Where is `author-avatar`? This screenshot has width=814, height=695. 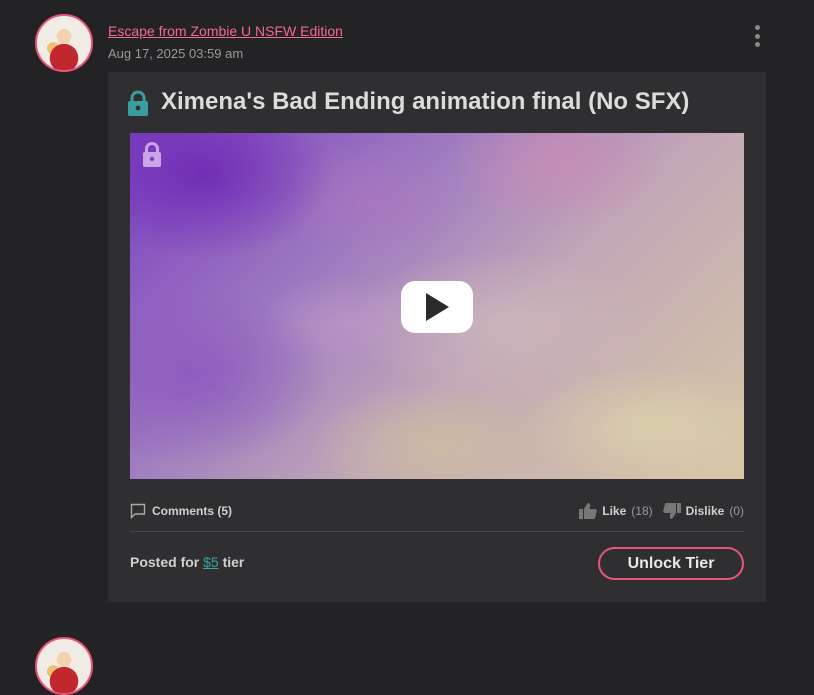
author-avatar is located at coordinates (64, 43).